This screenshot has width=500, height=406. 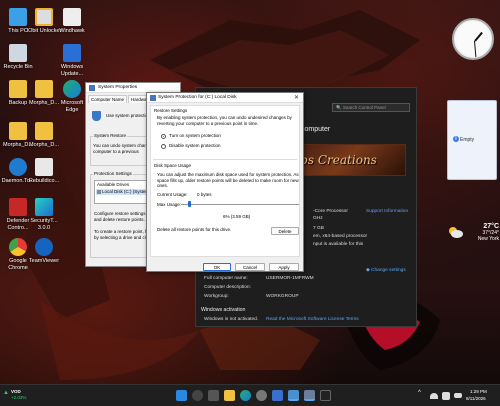 What do you see at coordinates (108, 99) in the screenshot?
I see `tab-computer-name: Computer Name` at bounding box center [108, 99].